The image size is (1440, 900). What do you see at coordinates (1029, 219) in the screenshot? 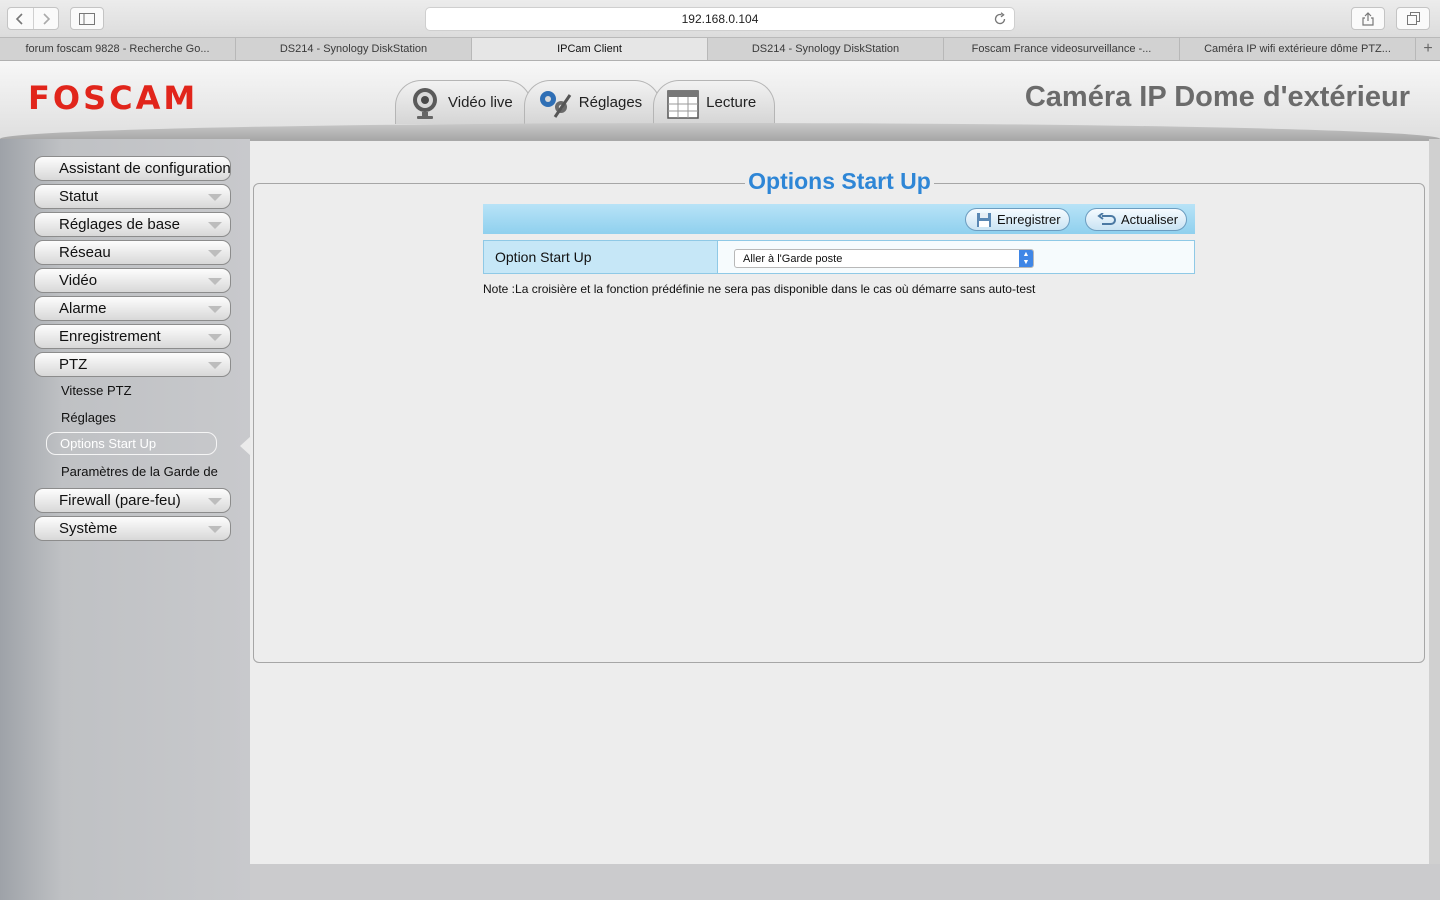
I see `save-label: Enregistrer` at bounding box center [1029, 219].